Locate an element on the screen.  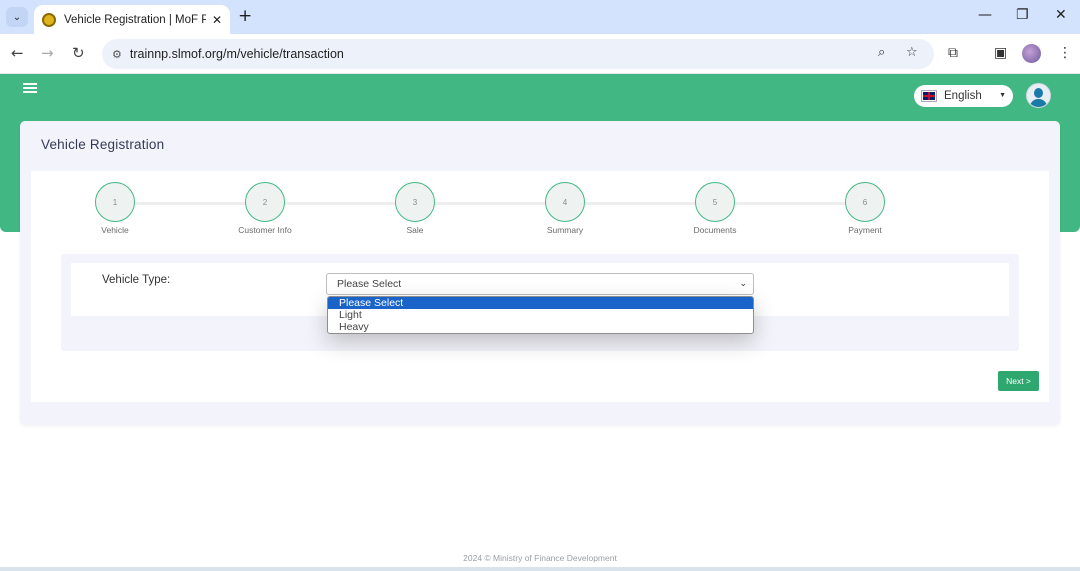
uk-flag-icon is located at coordinates (929, 96).